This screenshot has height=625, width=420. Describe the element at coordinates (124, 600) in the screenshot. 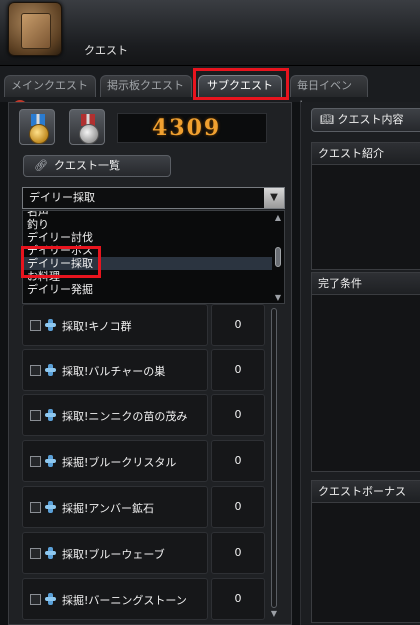

I see `quest-name: 採掘!バーニングストーン` at that location.